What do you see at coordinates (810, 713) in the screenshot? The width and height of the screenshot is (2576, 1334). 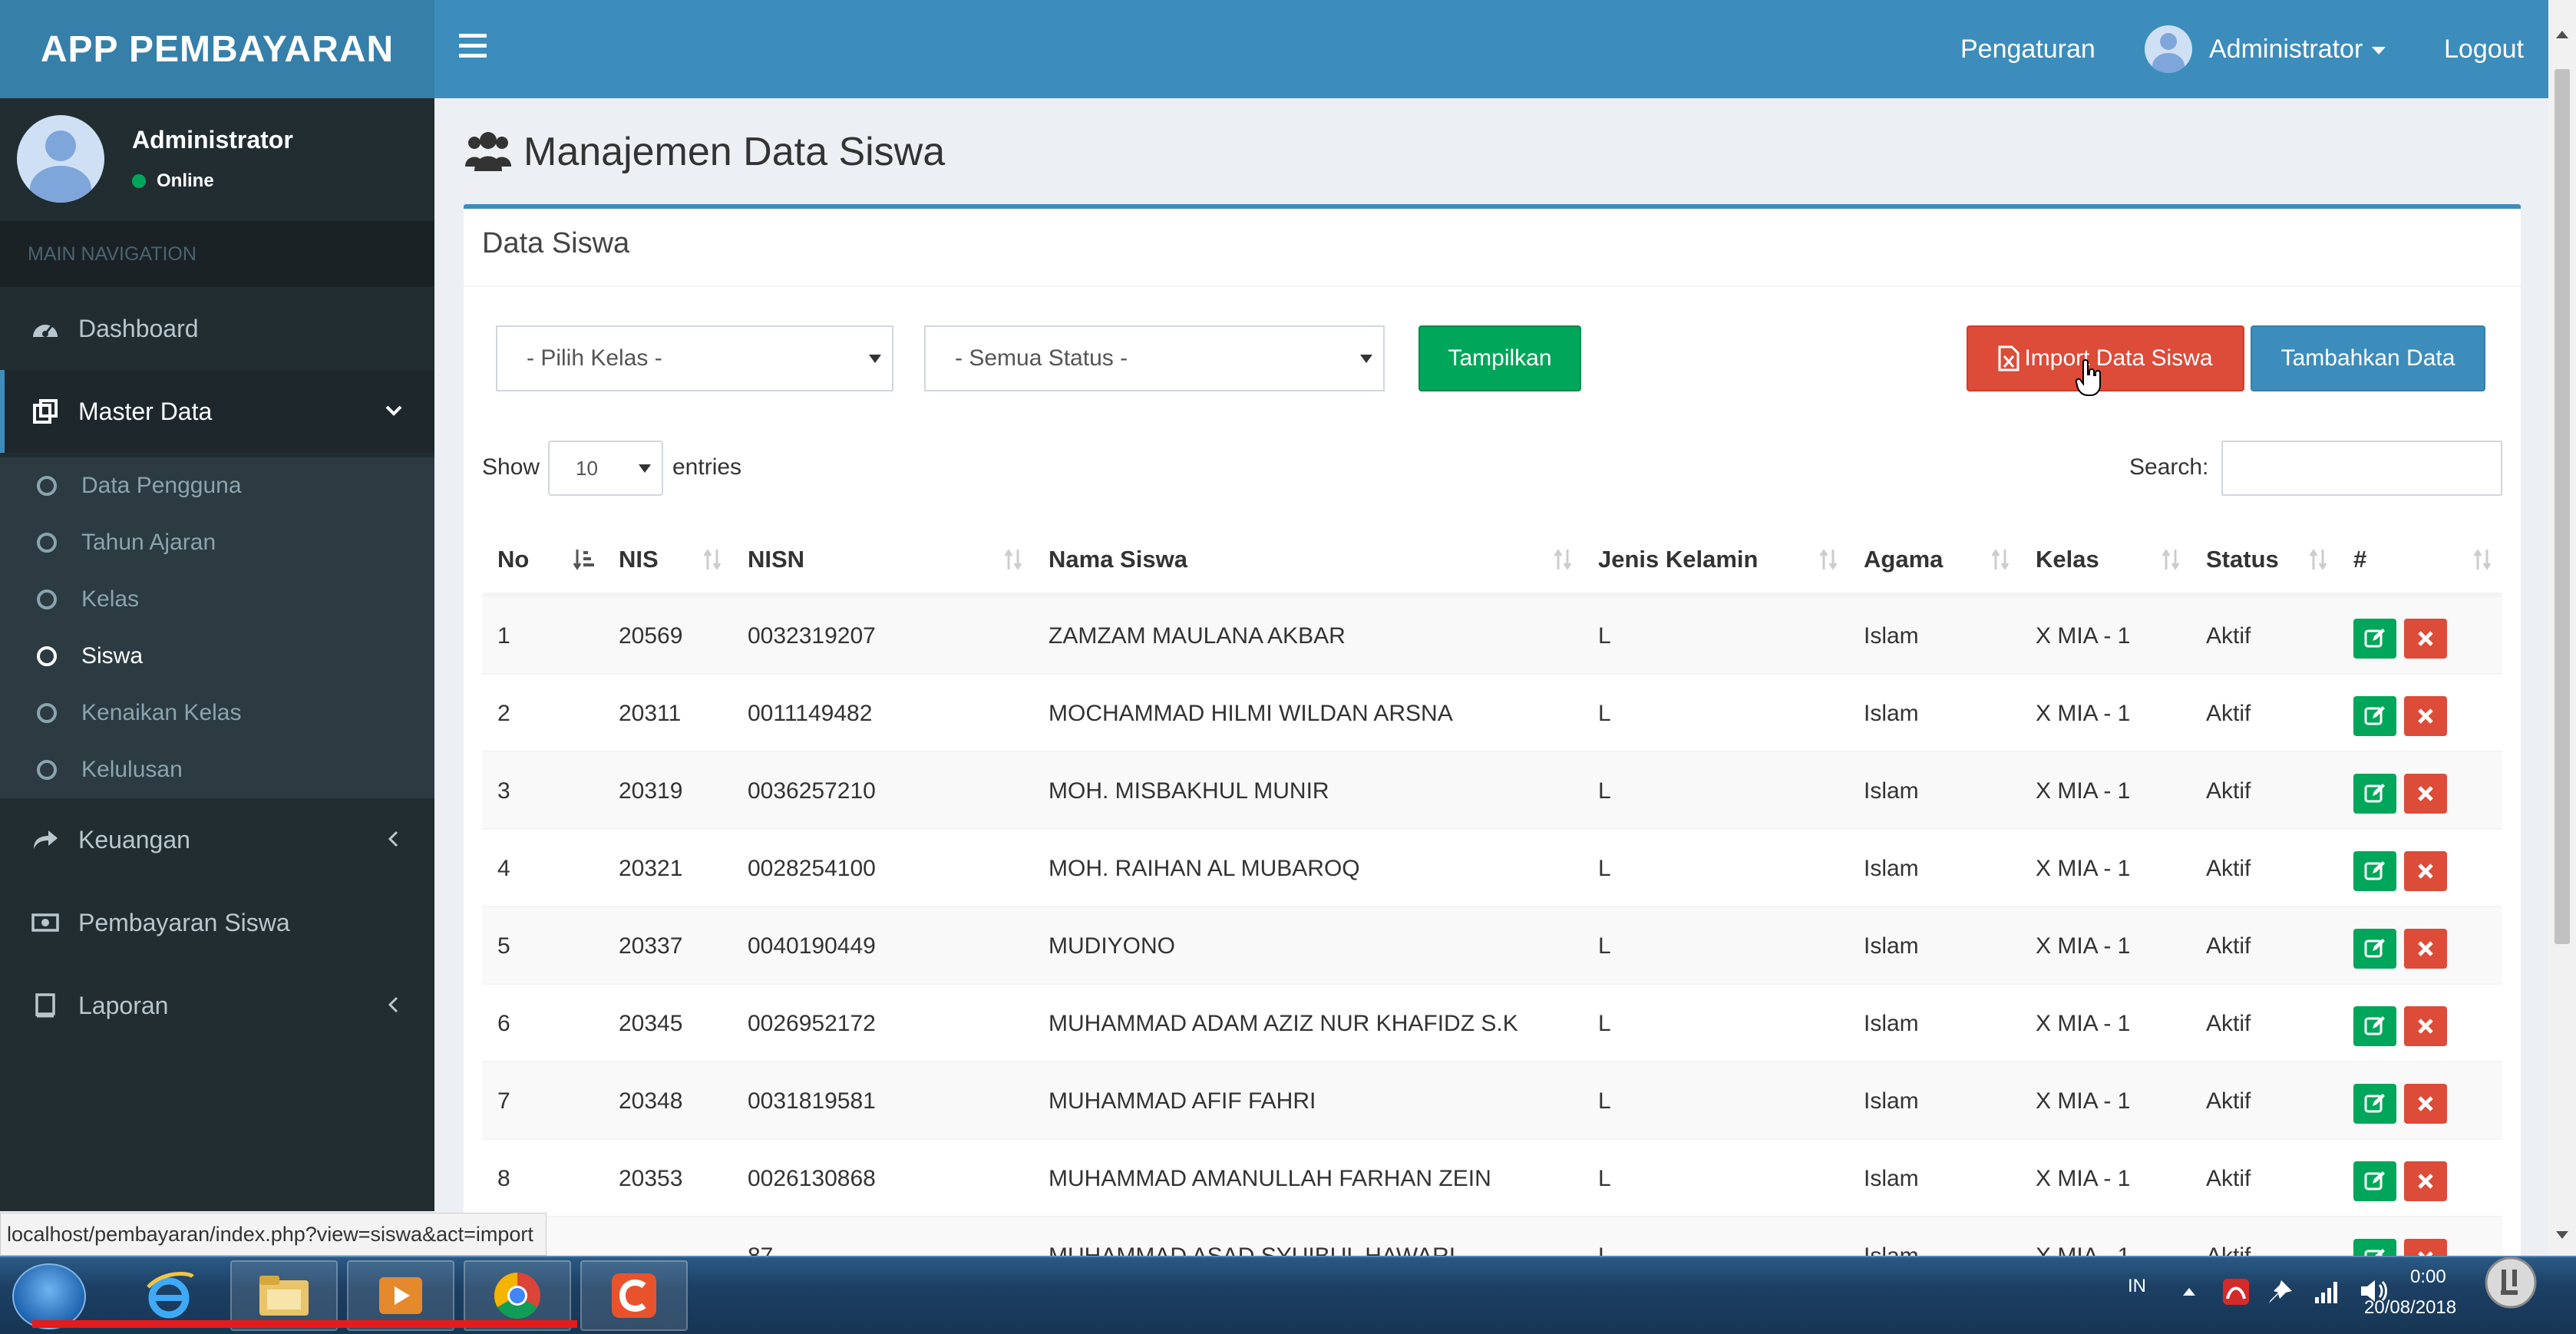 I see `cell-nisn: 0011149482` at bounding box center [810, 713].